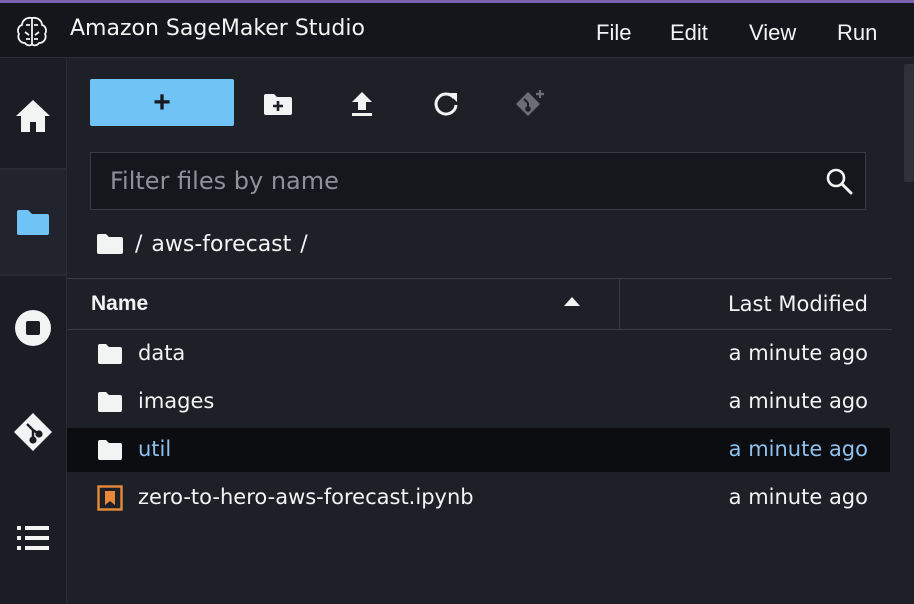 This screenshot has width=914, height=604. I want to click on git-icon, so click(33, 432).